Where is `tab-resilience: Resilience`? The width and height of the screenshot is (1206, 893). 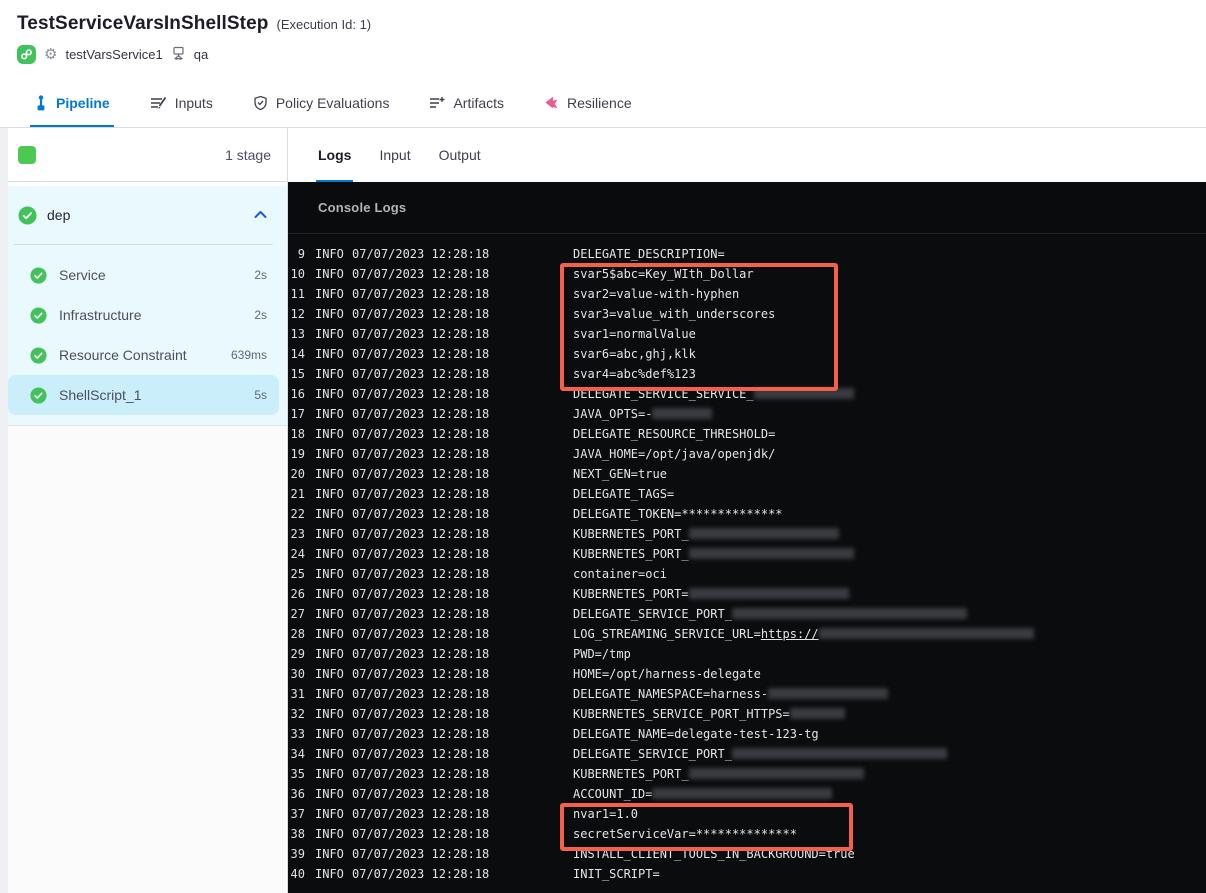 tab-resilience: Resilience is located at coordinates (588, 102).